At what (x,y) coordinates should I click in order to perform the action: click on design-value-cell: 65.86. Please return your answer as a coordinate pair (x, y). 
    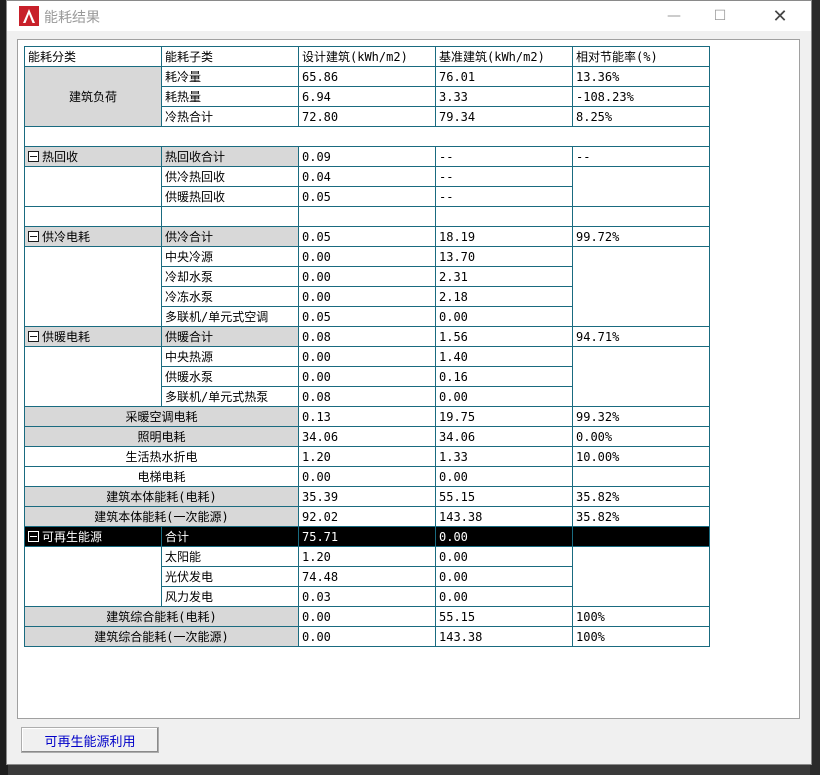
    Looking at the image, I should click on (367, 76).